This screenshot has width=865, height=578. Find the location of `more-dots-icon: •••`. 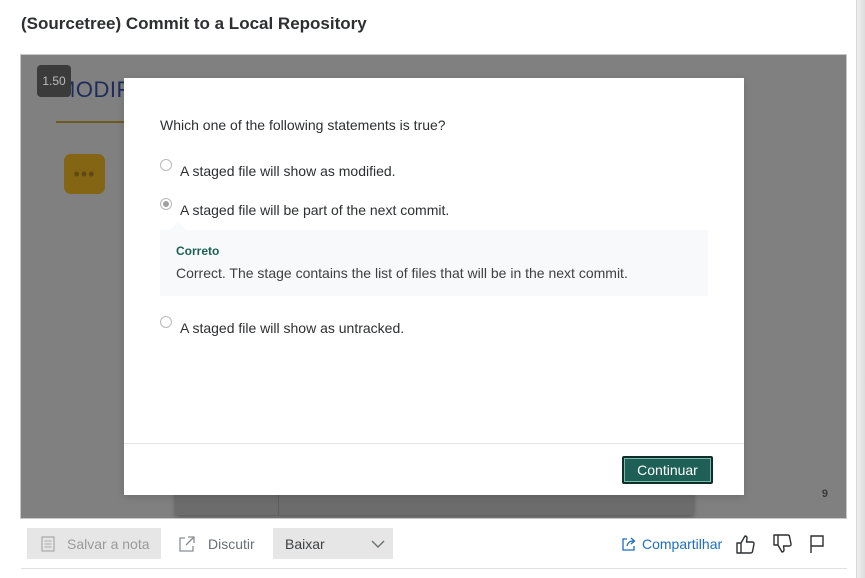

more-dots-icon: ••• is located at coordinates (84, 174).